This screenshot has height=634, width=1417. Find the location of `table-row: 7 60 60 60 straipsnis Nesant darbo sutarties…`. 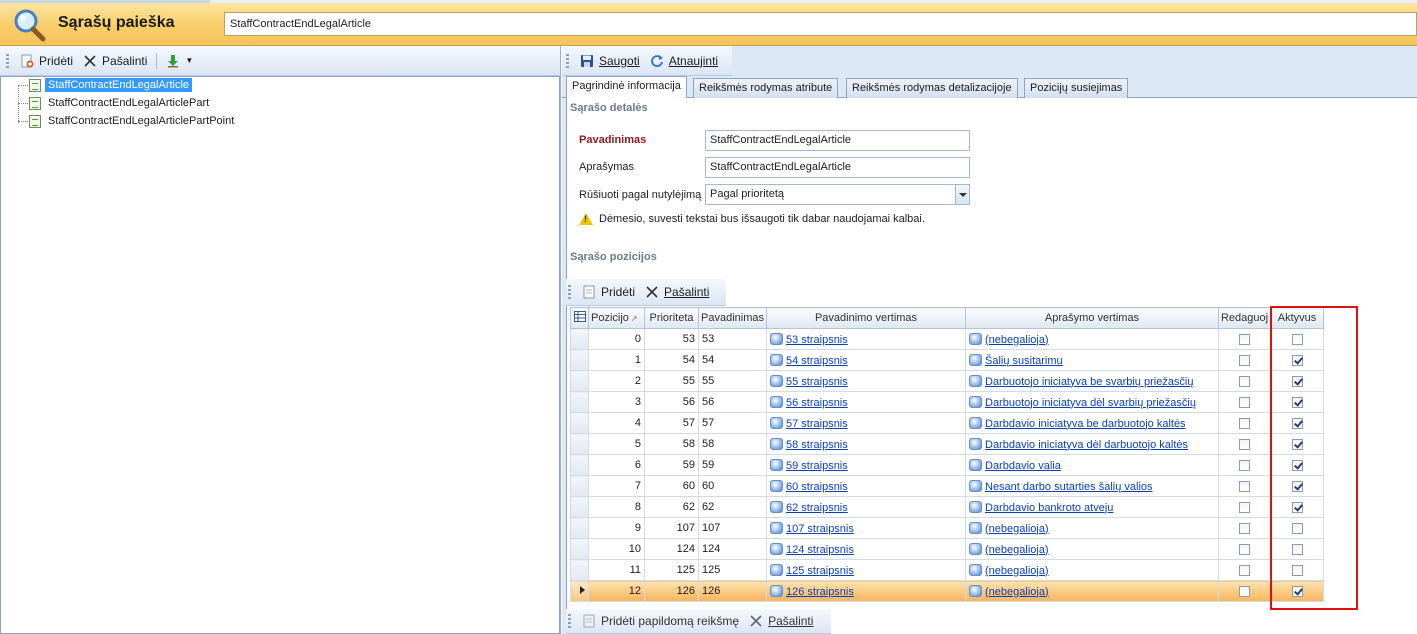

table-row: 7 60 60 60 straipsnis Nesant darbo sutarties… is located at coordinates (947, 486).